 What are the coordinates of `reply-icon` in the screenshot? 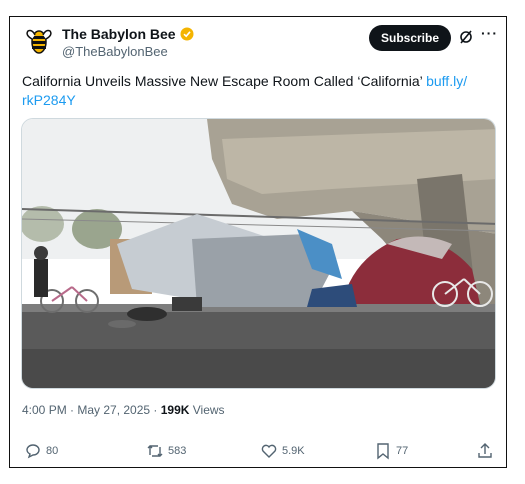 It's located at (33, 451).